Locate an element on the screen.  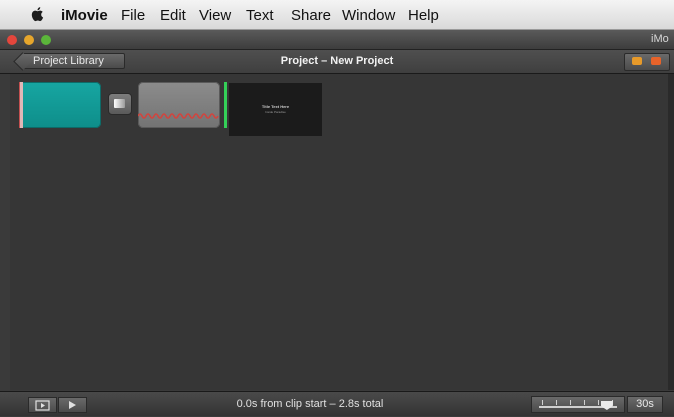
menu-help: Help is located at coordinates (423, 15).